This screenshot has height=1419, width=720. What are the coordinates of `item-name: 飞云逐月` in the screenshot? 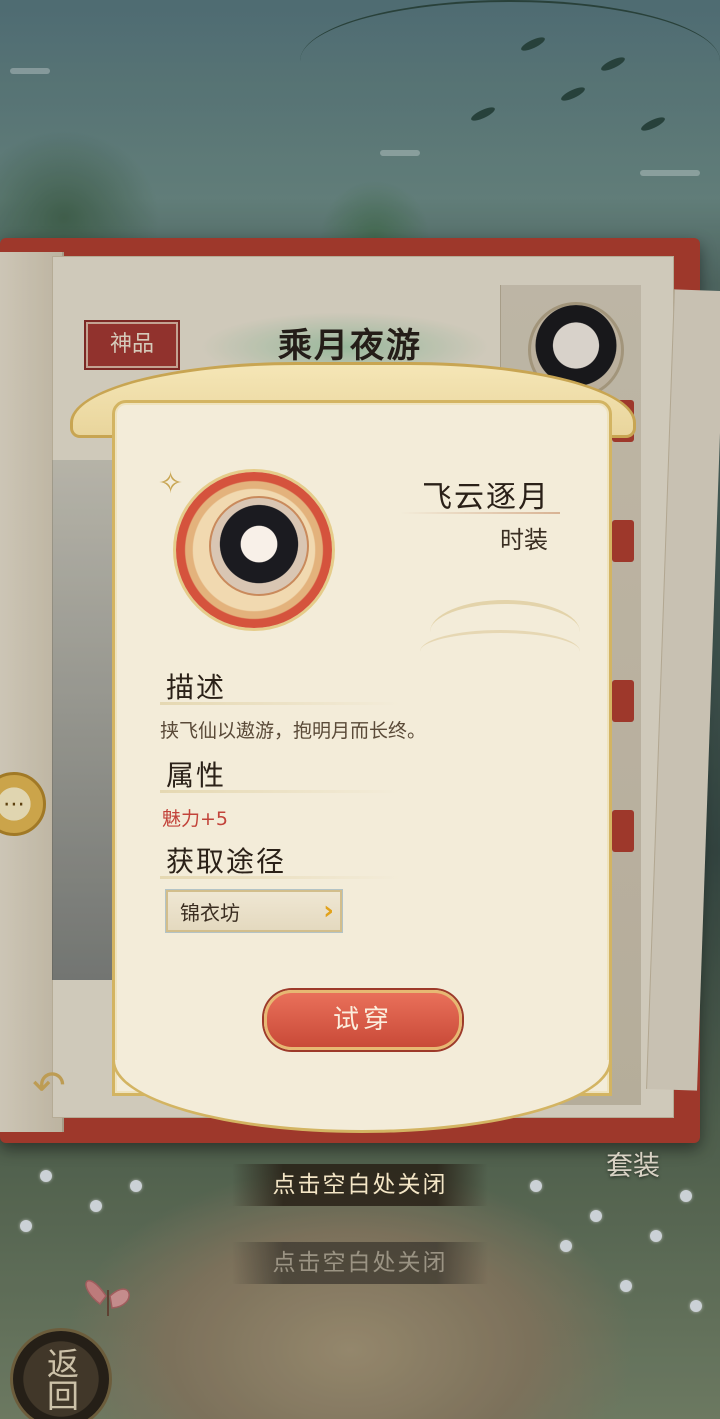 It's located at (486, 497).